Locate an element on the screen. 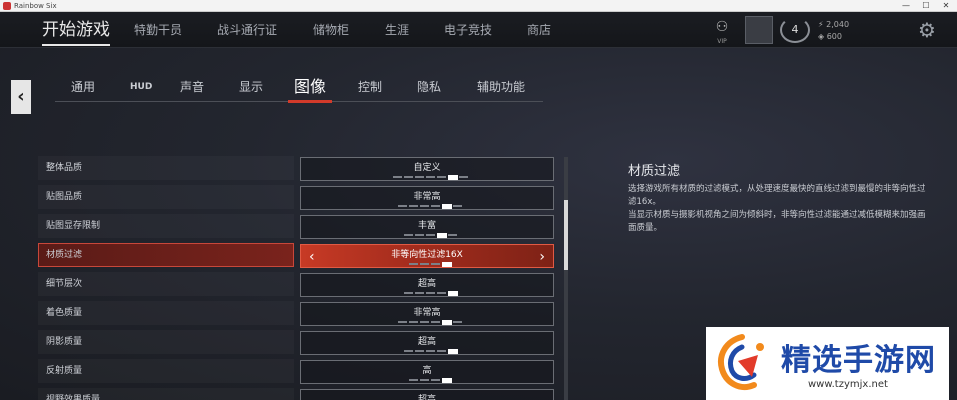  setting-label: 阴影质量 is located at coordinates (64, 342).